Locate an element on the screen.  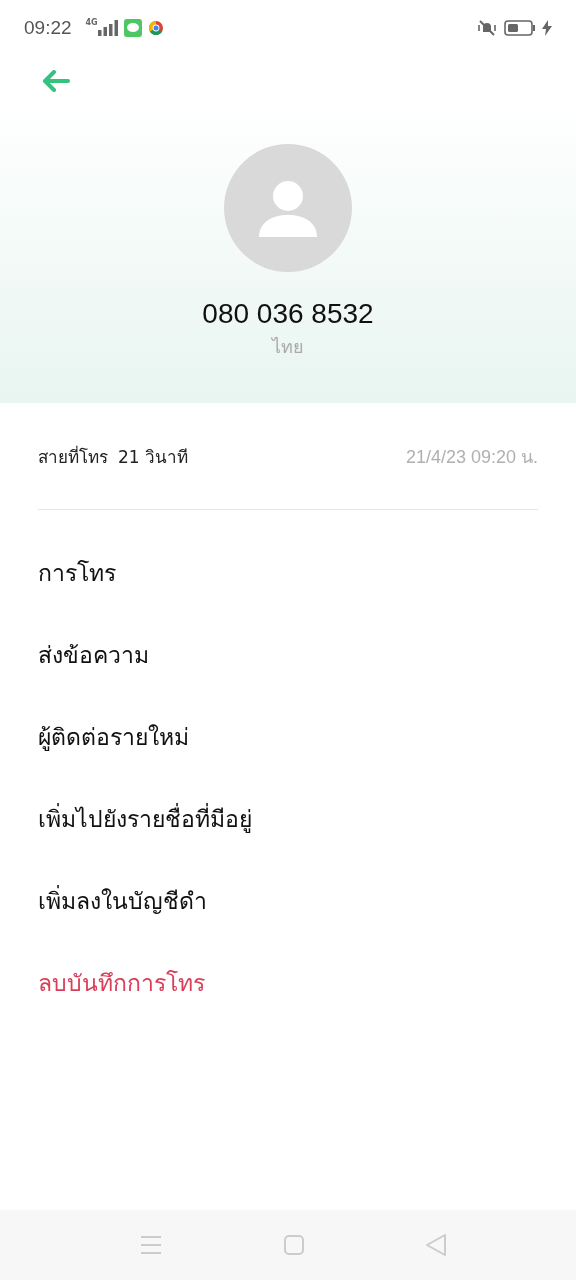
network-type: 4G is located at coordinates (91, 22).